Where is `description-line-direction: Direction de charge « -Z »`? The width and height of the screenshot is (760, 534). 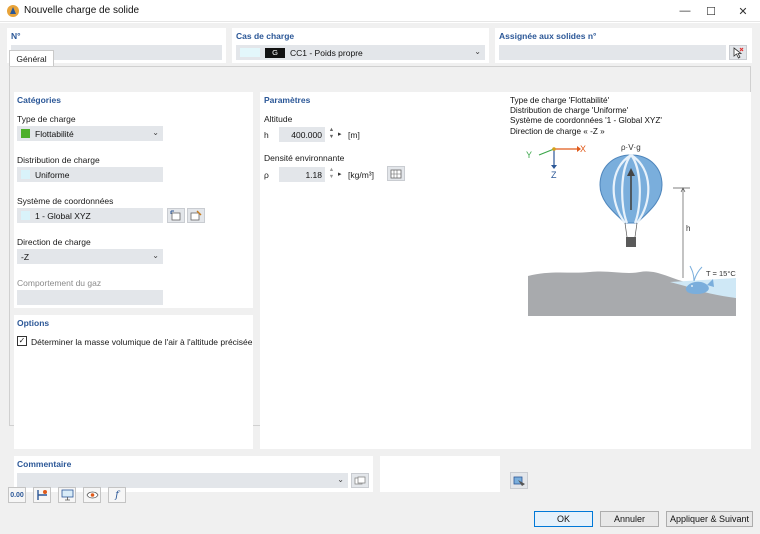 description-line-direction: Direction de charge « -Z » is located at coordinates (557, 131).